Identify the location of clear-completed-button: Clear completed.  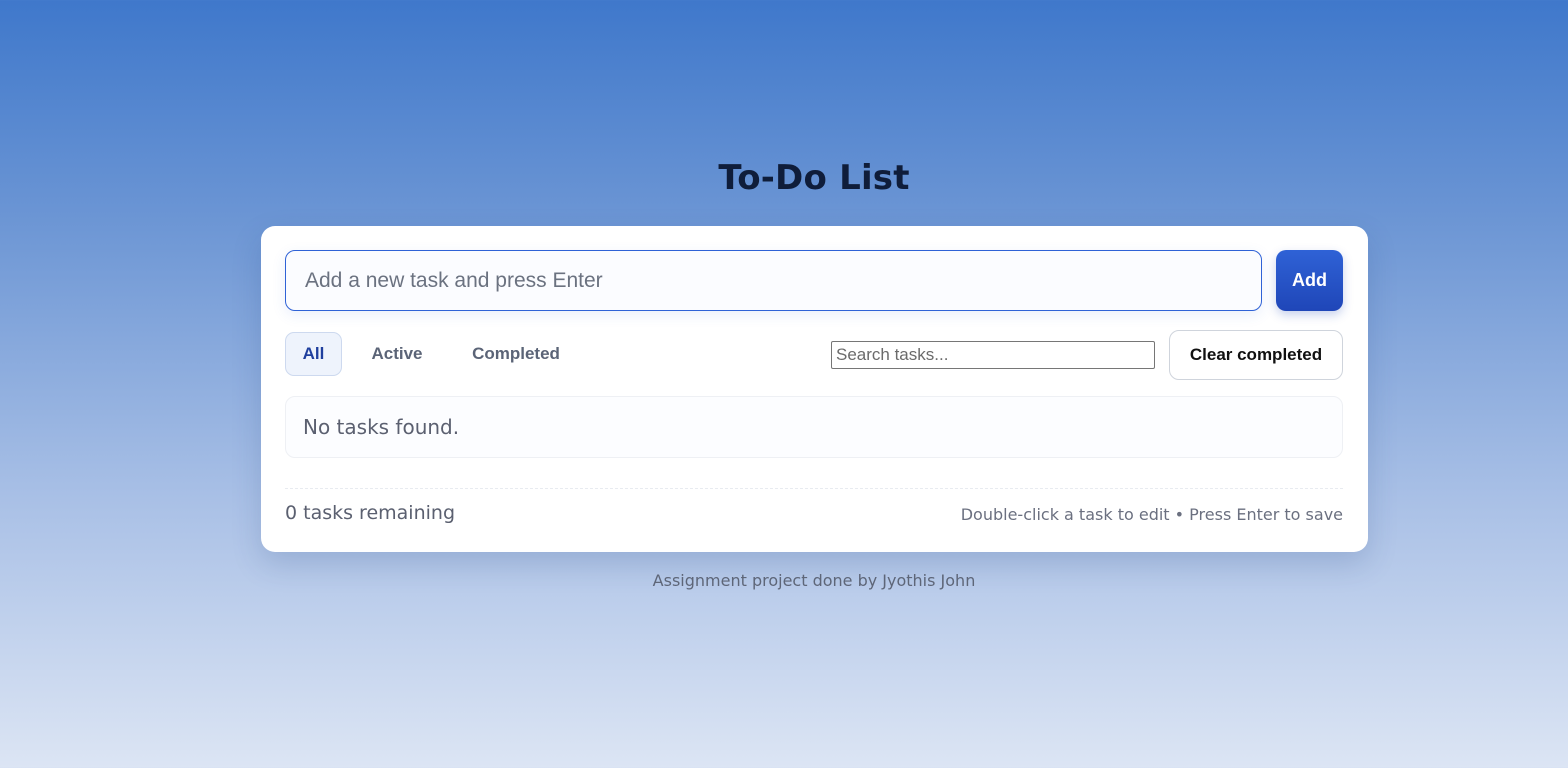
(1256, 355).